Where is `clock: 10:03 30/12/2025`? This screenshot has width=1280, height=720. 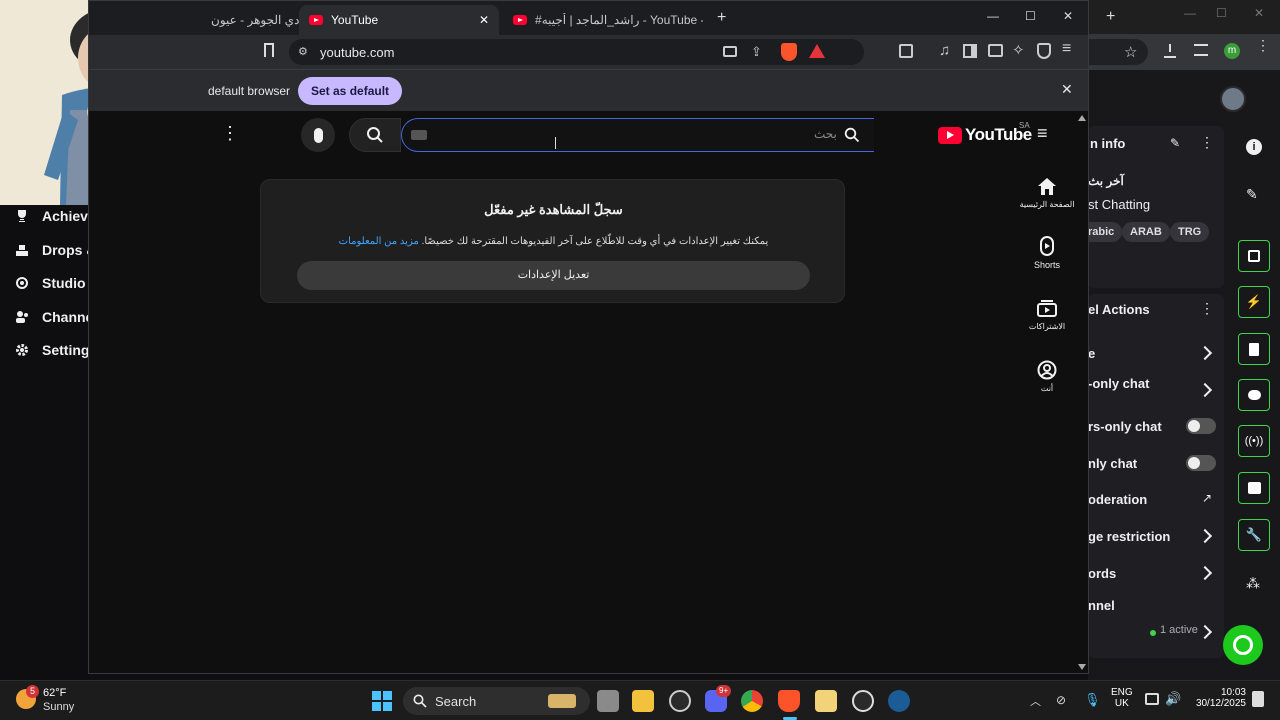 clock: 10:03 30/12/2025 is located at coordinates (1218, 698).